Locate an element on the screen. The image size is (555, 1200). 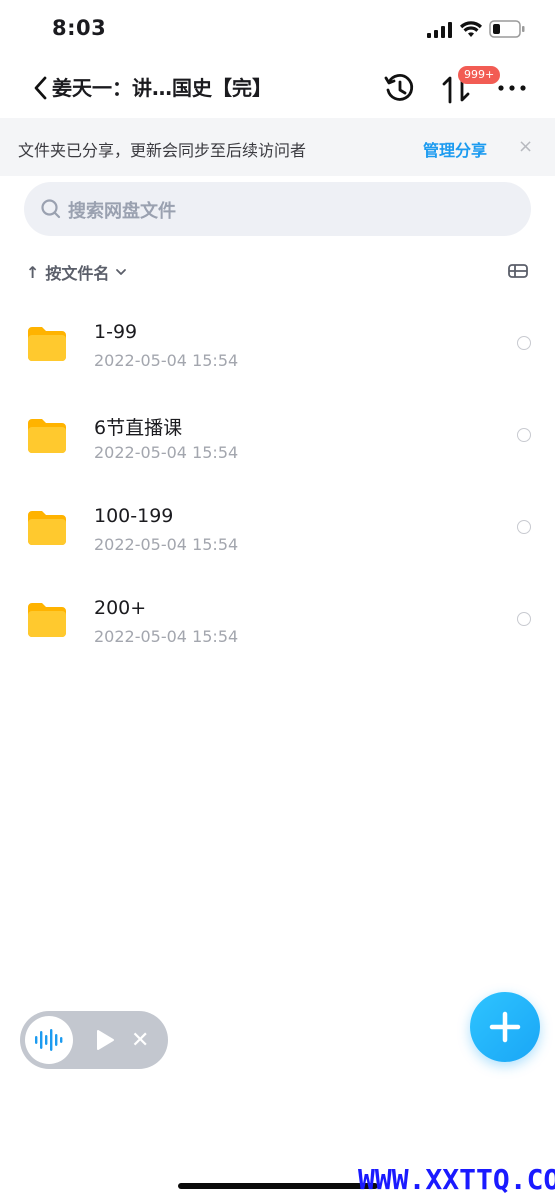
share-banner-text: 文件夹已分享，更新会同步至后续访问者 is located at coordinates (162, 150).